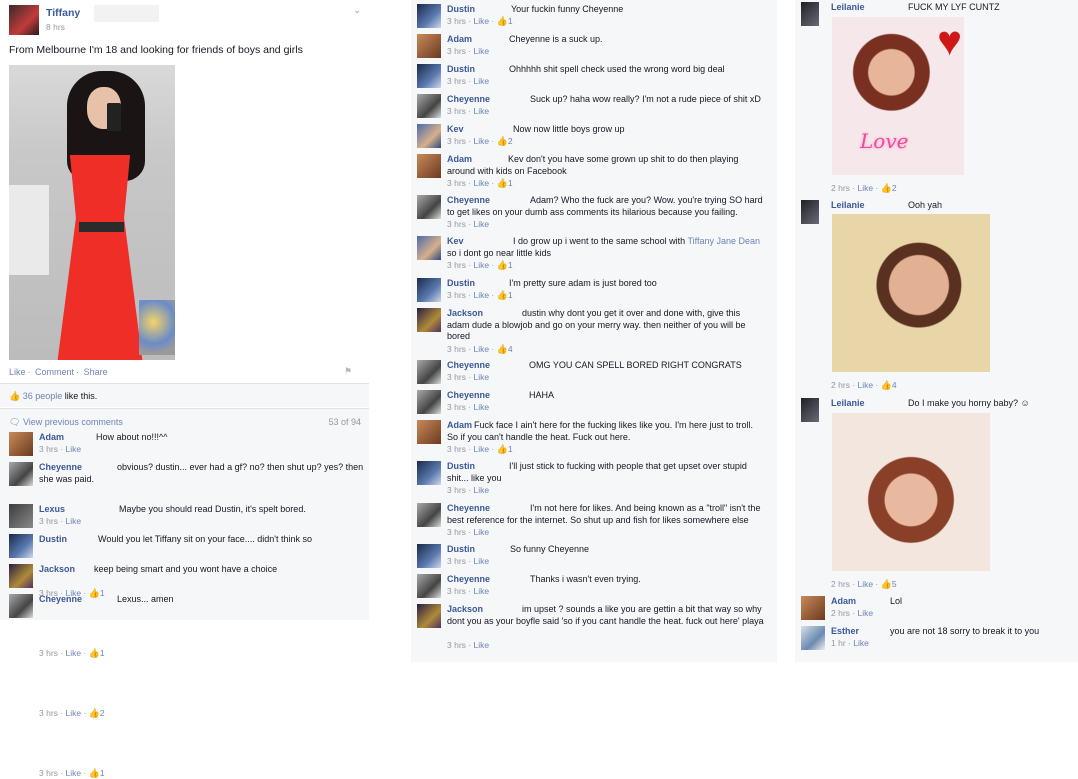  What do you see at coordinates (73, 422) in the screenshot?
I see `view-previous-comments-link: View previous comments` at bounding box center [73, 422].